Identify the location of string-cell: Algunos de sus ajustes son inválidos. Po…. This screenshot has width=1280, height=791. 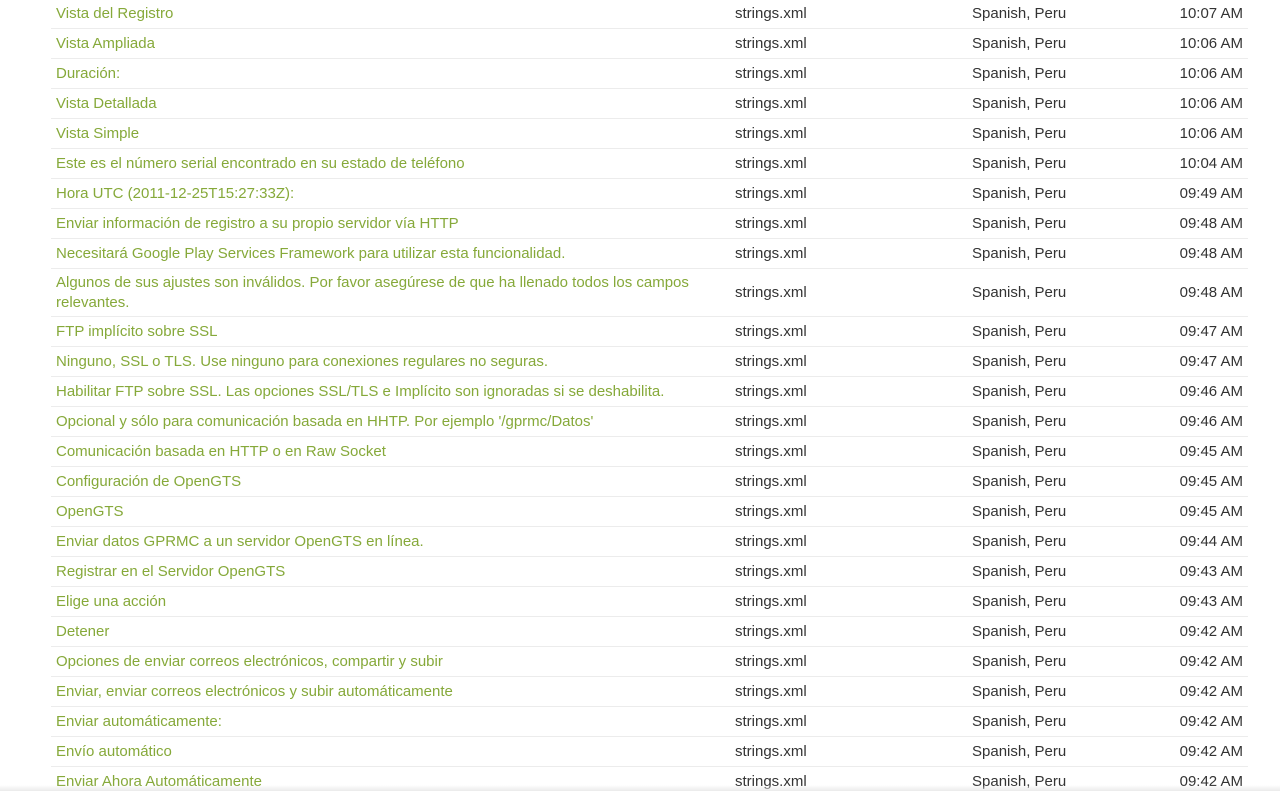
(390, 292).